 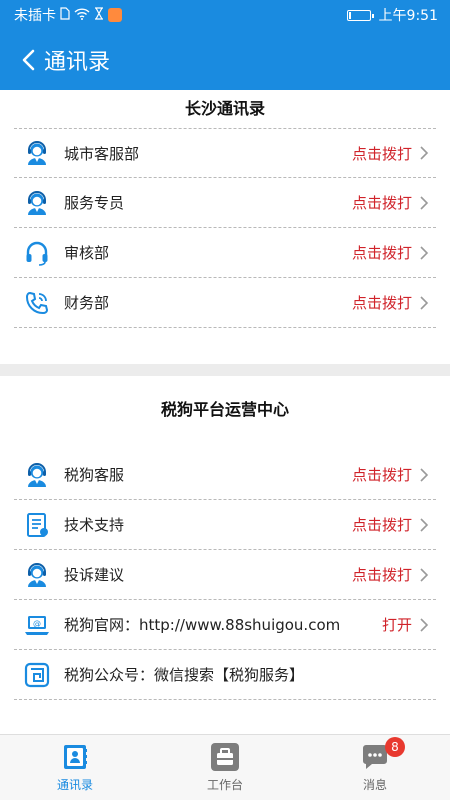 I want to click on nav-label: 通讯录, so click(x=74, y=785).